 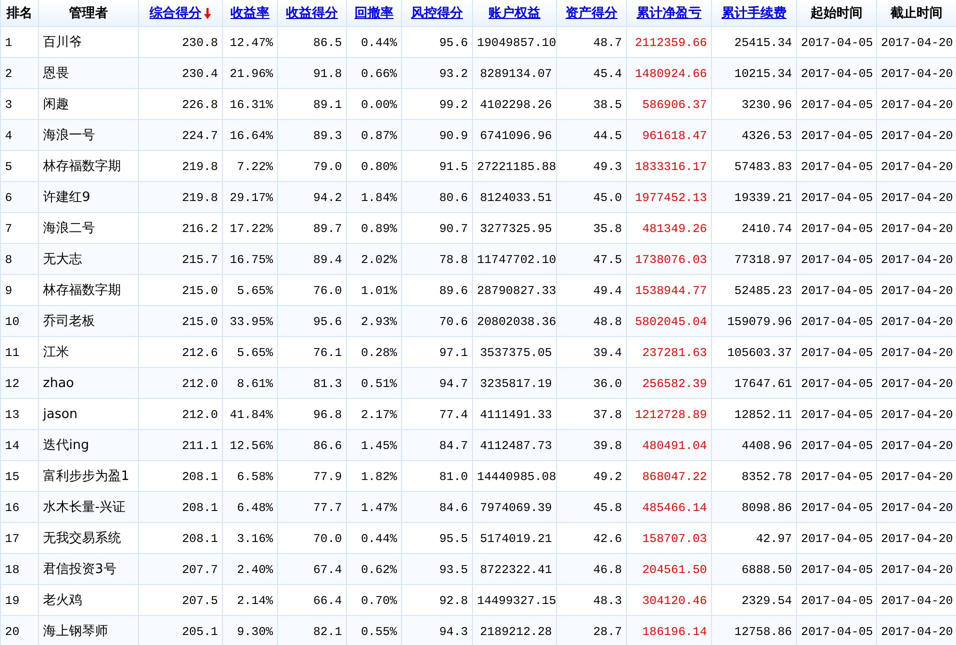 What do you see at coordinates (251, 105) in the screenshot?
I see `table-cell: 16.31%` at bounding box center [251, 105].